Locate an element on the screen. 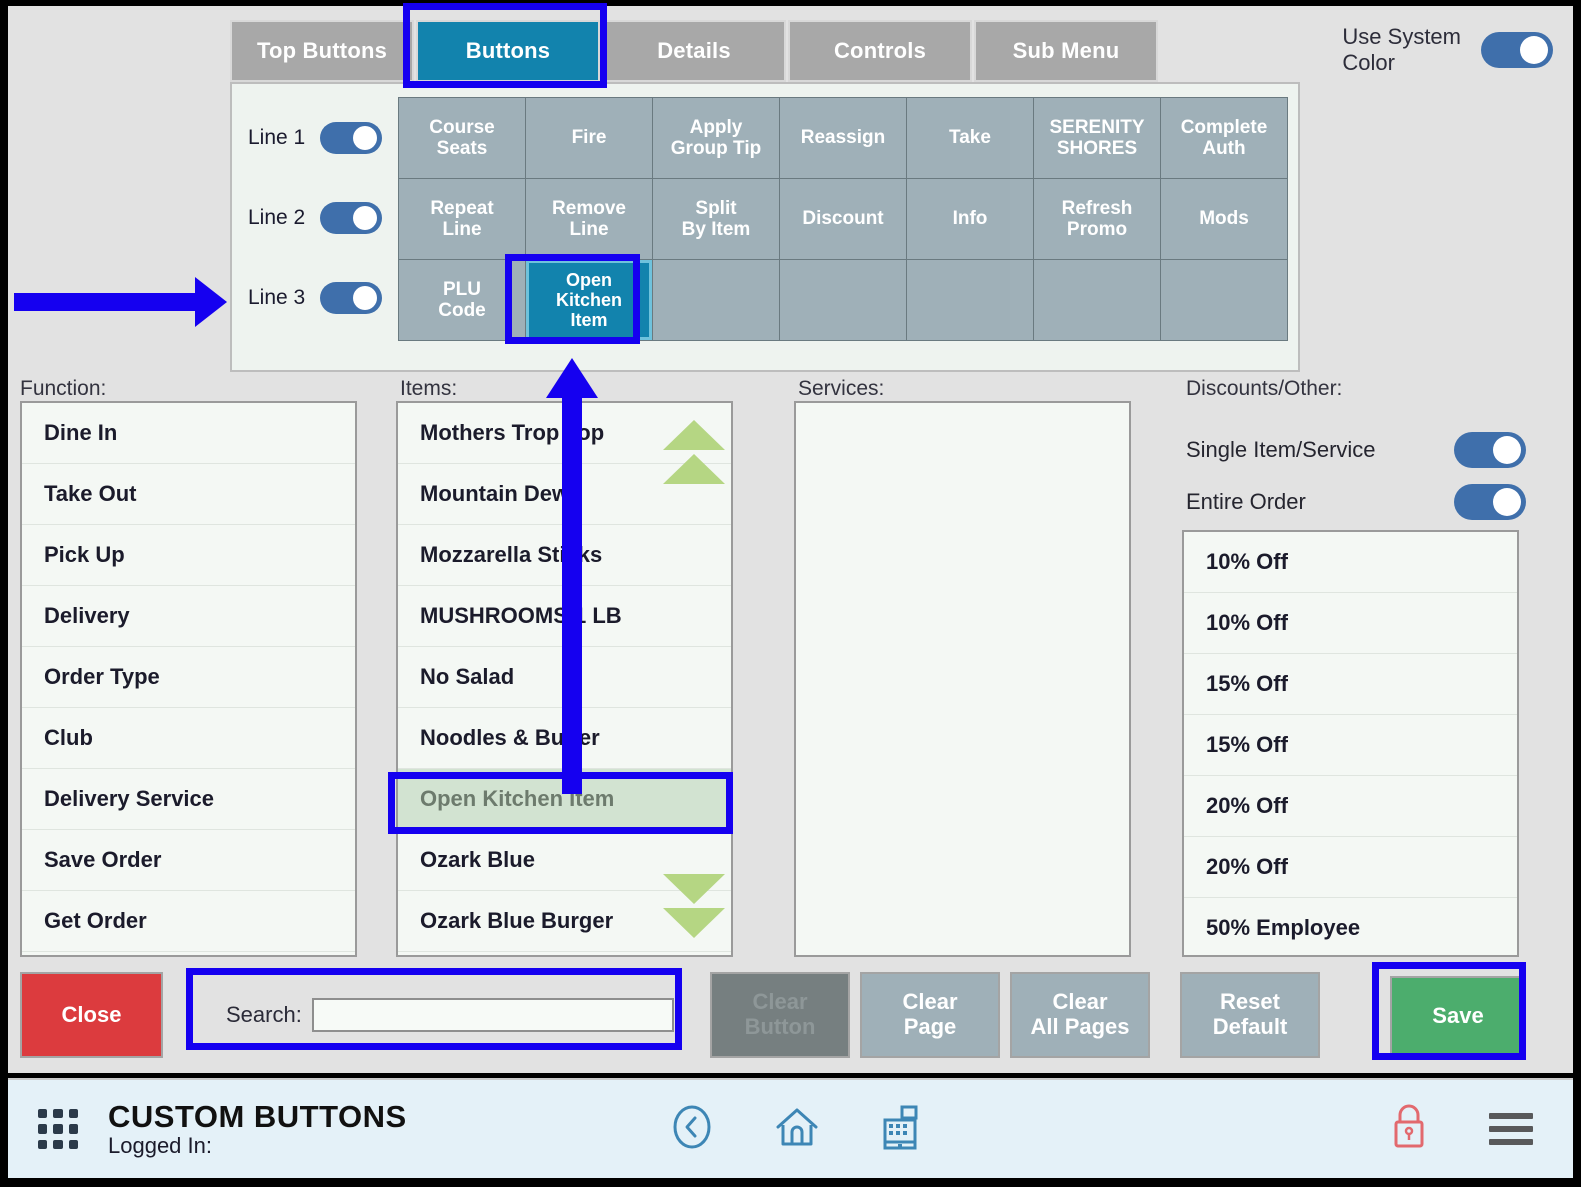 This screenshot has width=1581, height=1187. grid-button: PLU Code is located at coordinates (462, 300).